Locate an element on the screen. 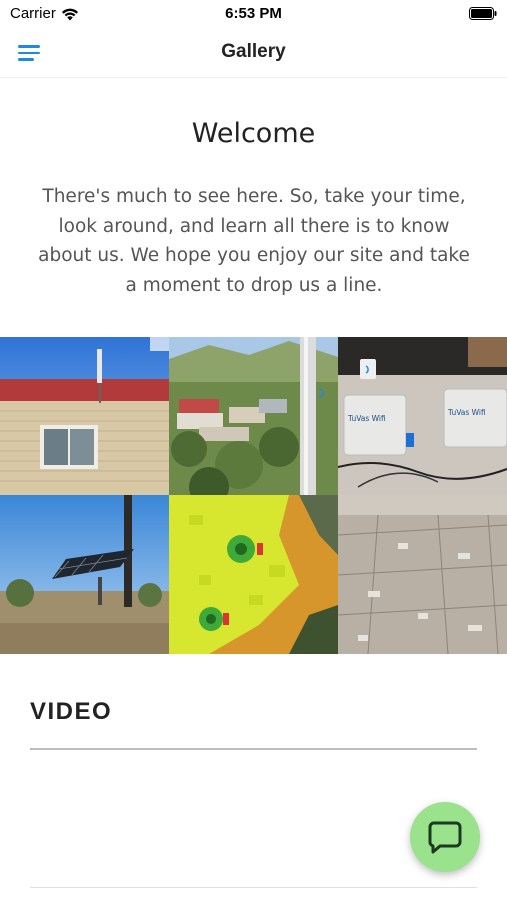  page-title: Gallery is located at coordinates (253, 51).